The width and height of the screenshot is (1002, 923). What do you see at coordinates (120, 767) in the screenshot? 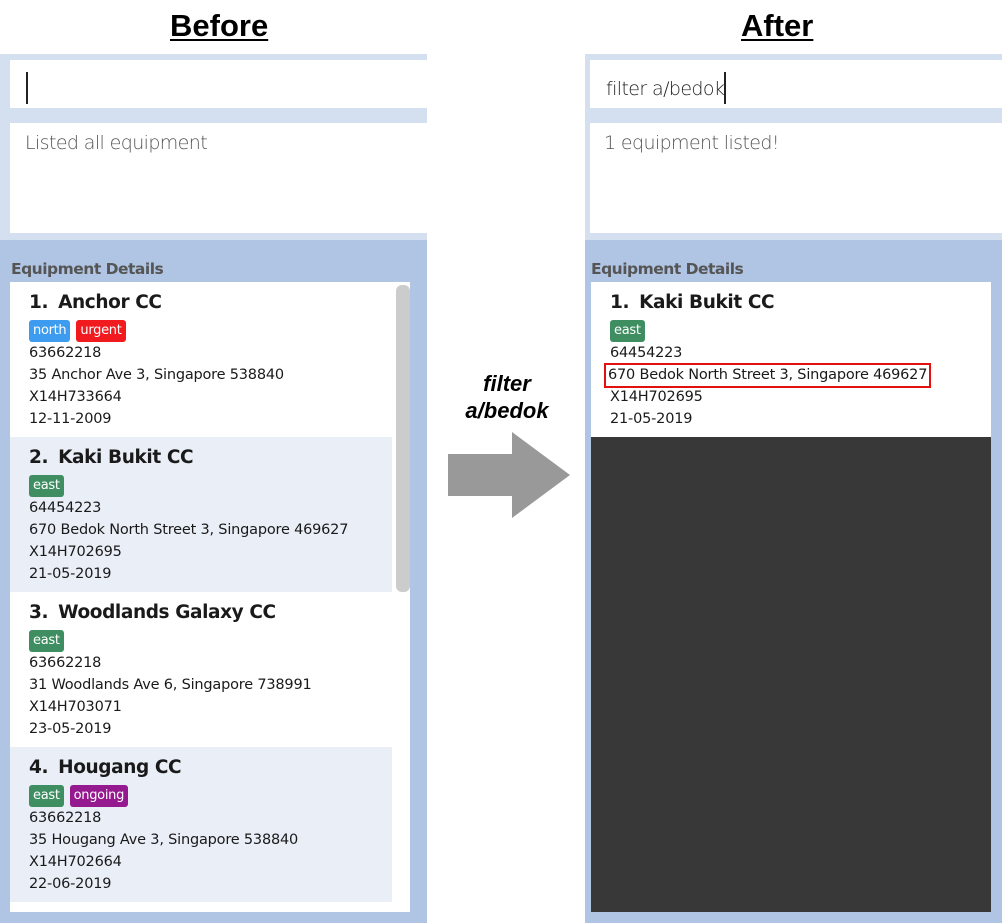
I see `equipment-name-text: Hougang CC` at bounding box center [120, 767].